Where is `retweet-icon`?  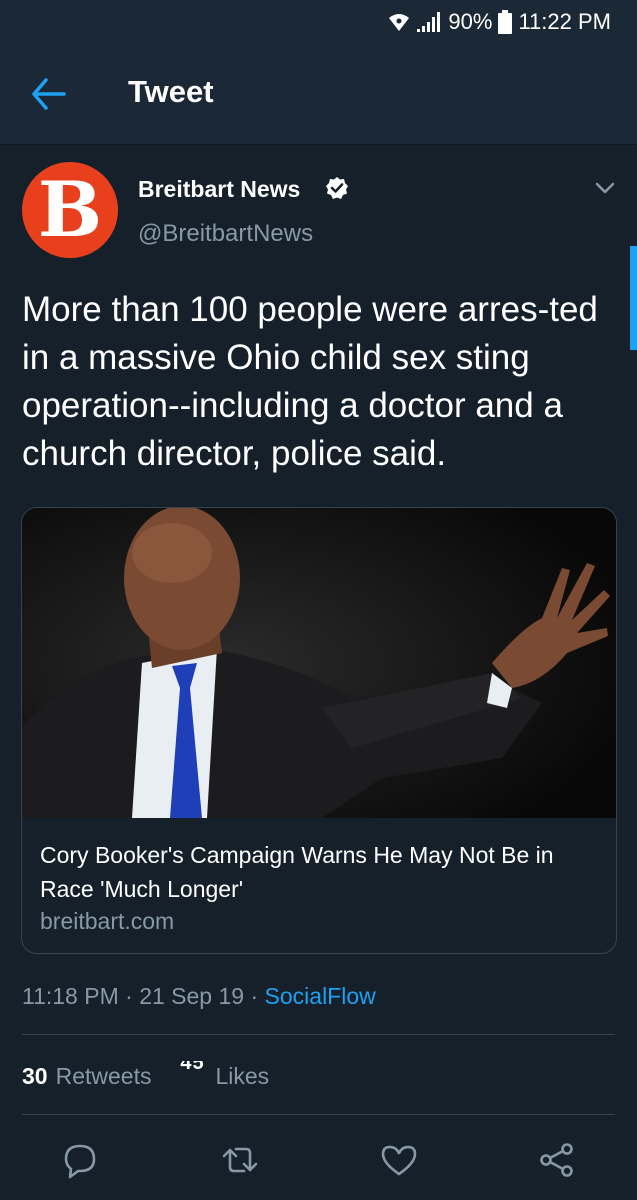
retweet-icon is located at coordinates (240, 1160).